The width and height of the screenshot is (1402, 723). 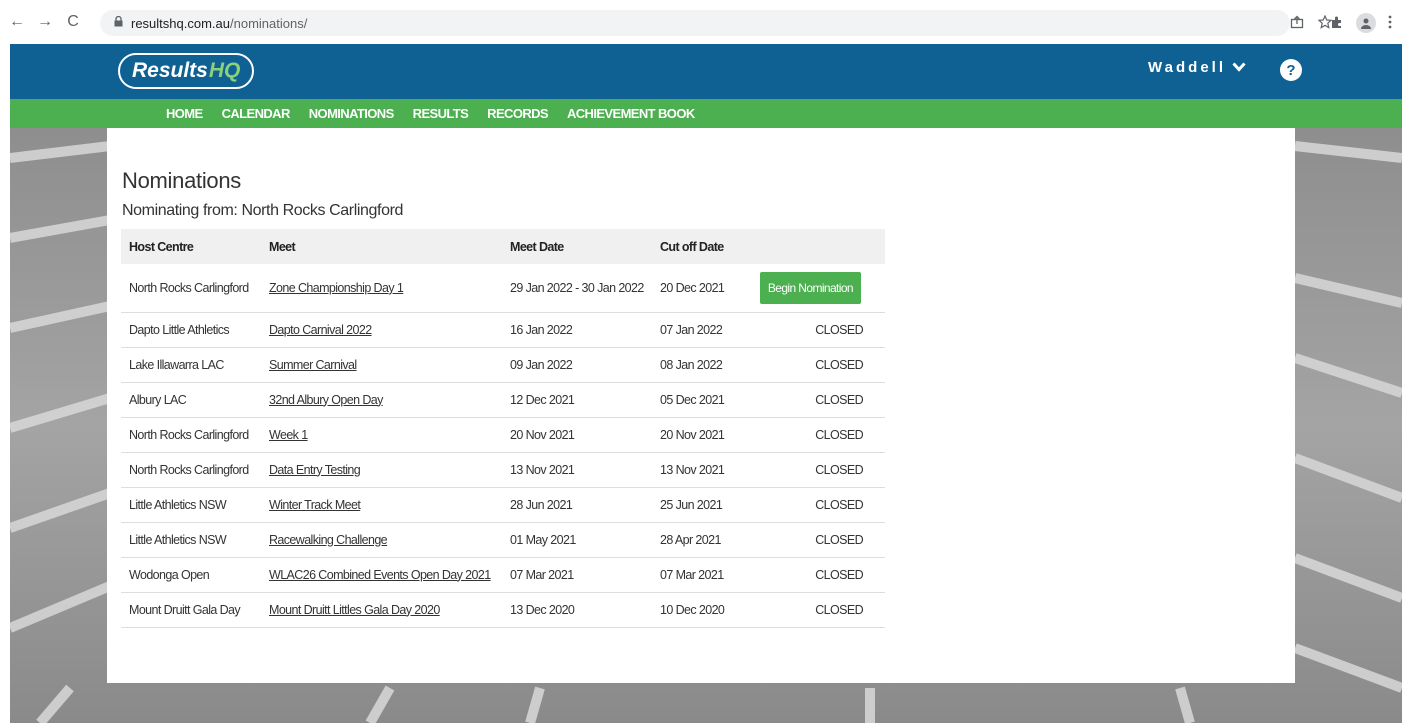 What do you see at coordinates (695, 610) in the screenshot?
I see `cutoff-date-cell: 10 Dec 2020` at bounding box center [695, 610].